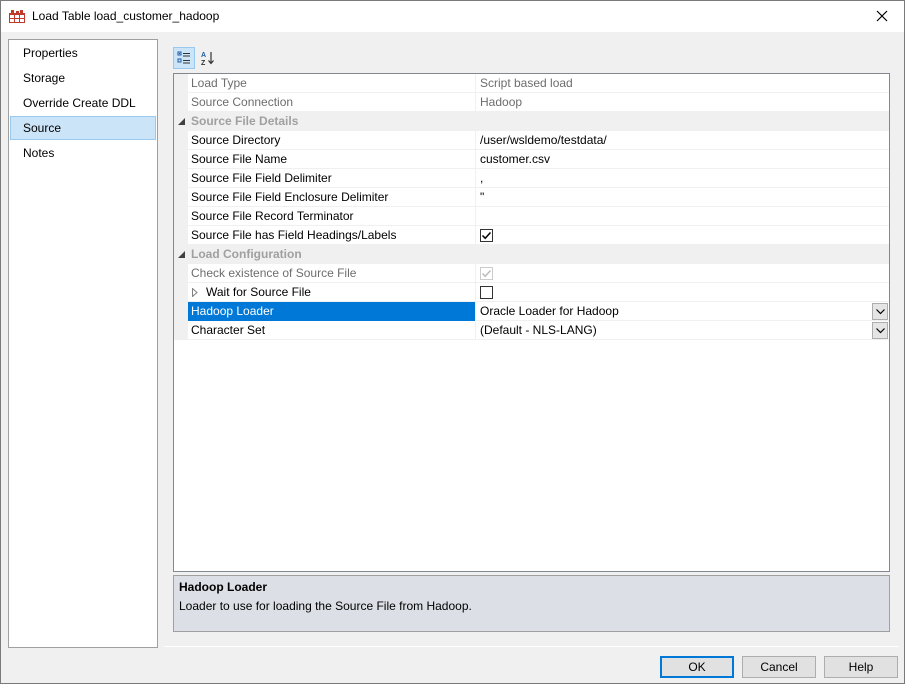 This screenshot has height=684, width=905. What do you see at coordinates (83, 103) in the screenshot?
I see `nav-item-override-create-ddl: Override Create DDL` at bounding box center [83, 103].